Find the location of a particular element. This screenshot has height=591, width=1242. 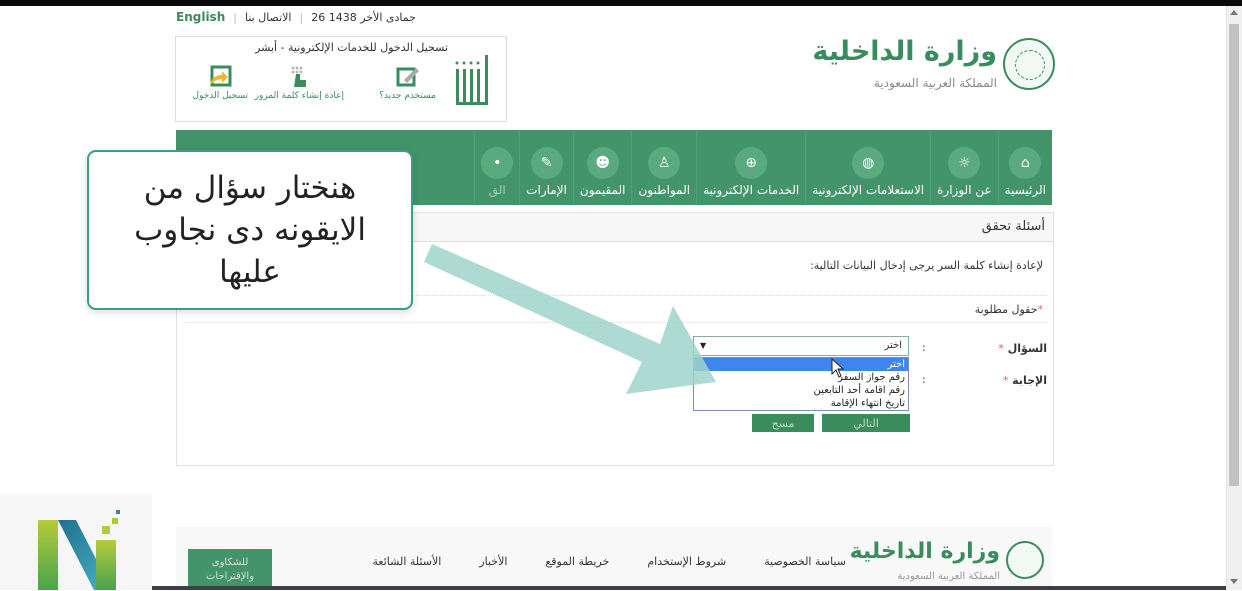

hijri-date: 26 جمادى الأخر 1438 is located at coordinates (363, 17).